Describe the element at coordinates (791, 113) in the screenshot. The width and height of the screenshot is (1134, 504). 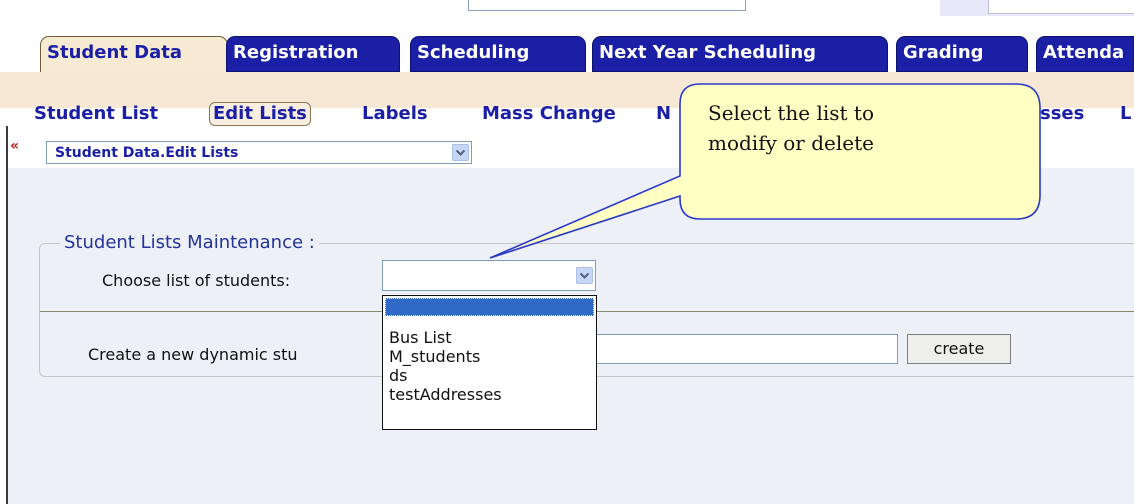
I see `callout-line-1: Select the list to` at that location.